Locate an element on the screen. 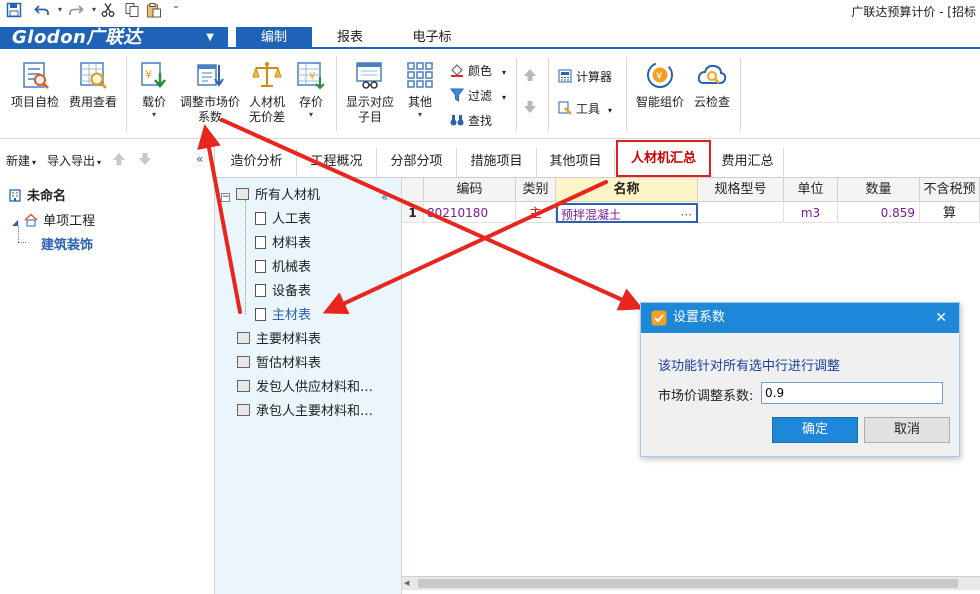  find-button: 查找 is located at coordinates (471, 121).